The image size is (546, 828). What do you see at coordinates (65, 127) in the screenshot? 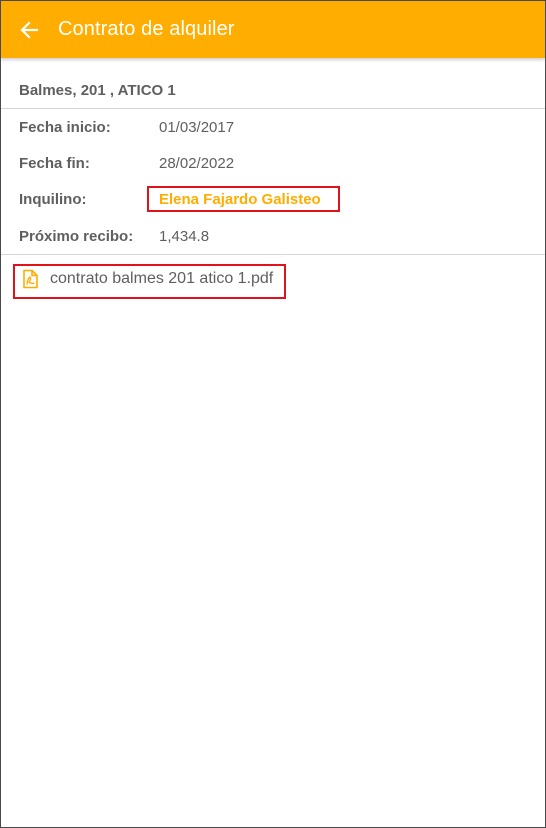
I see `start-date-label: Fecha inicio:` at bounding box center [65, 127].